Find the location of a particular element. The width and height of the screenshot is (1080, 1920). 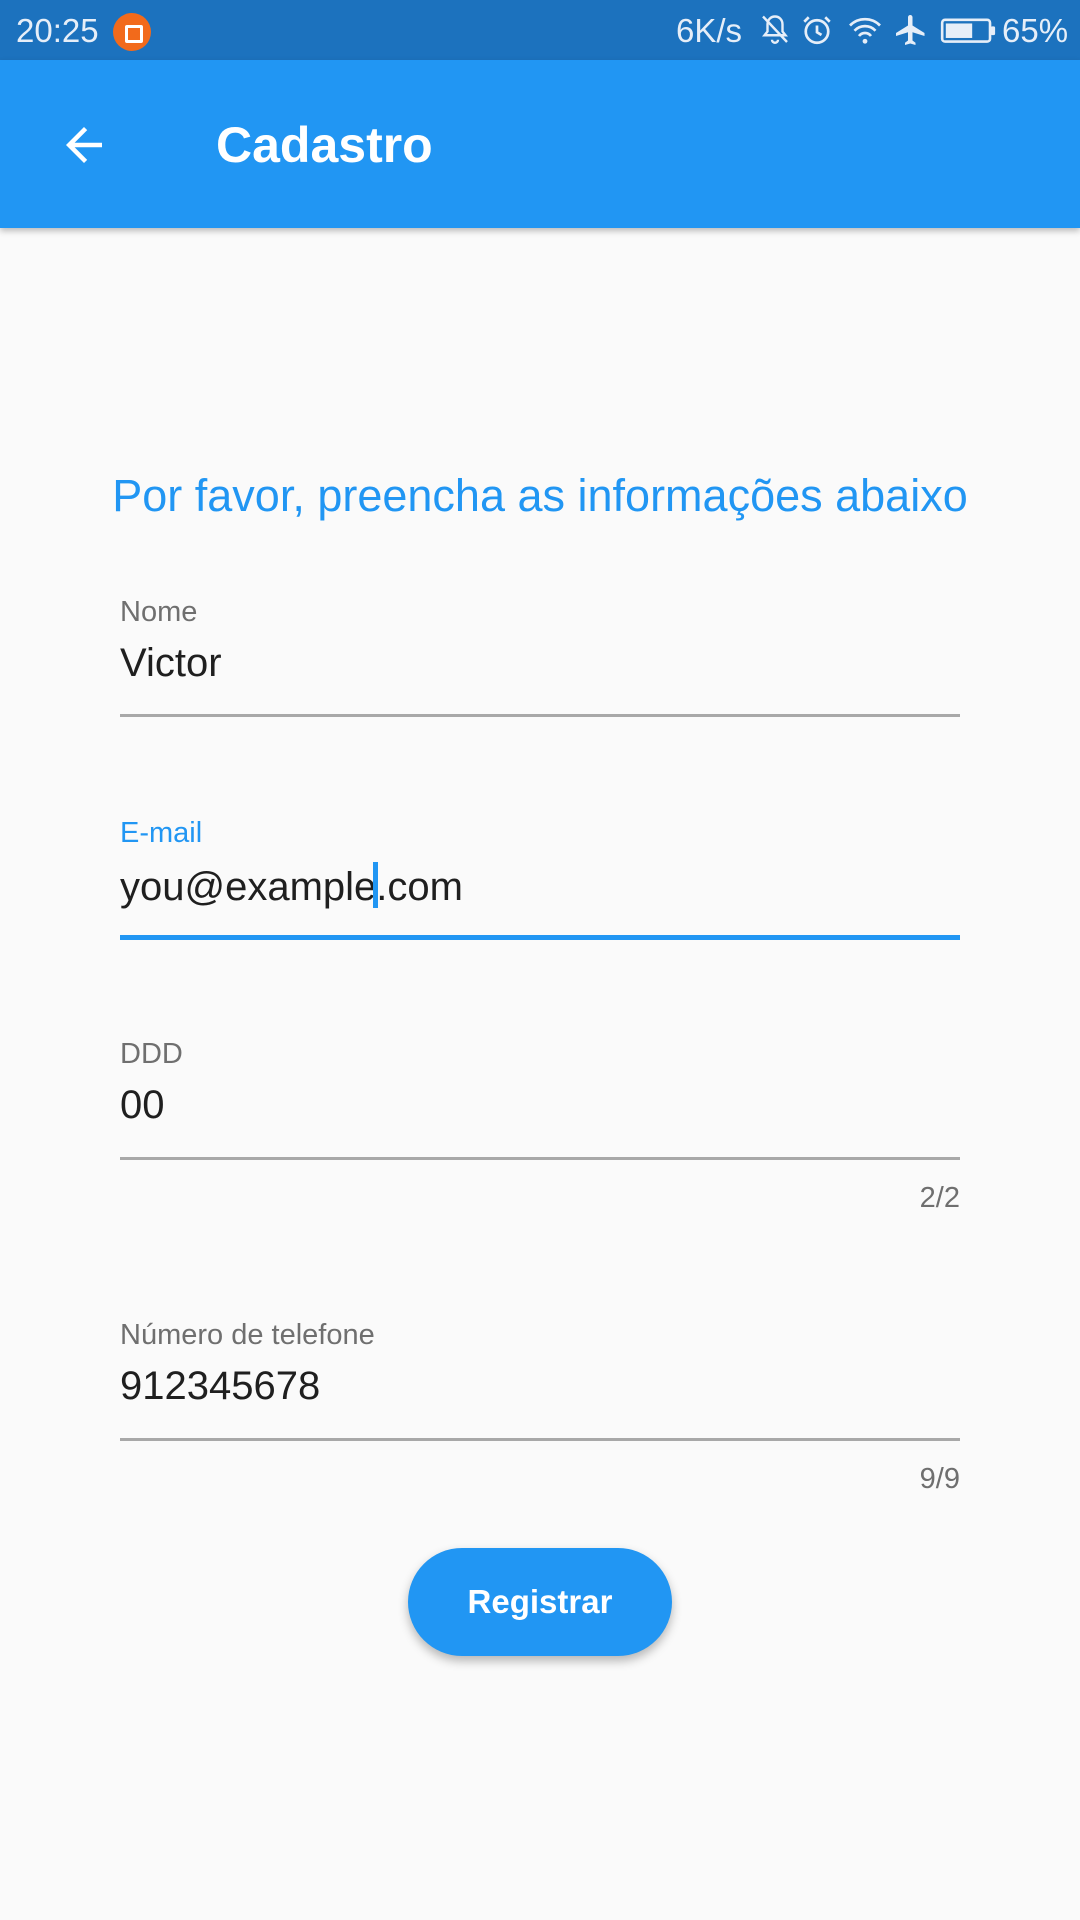

ddd-char-counter: 2/2 is located at coordinates (939, 1198).